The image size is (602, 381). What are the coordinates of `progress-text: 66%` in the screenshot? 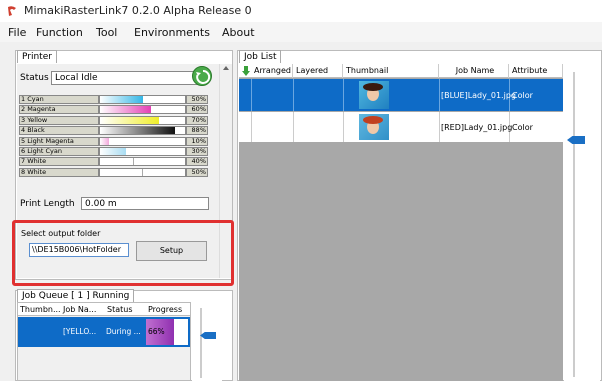 It's located at (156, 331).